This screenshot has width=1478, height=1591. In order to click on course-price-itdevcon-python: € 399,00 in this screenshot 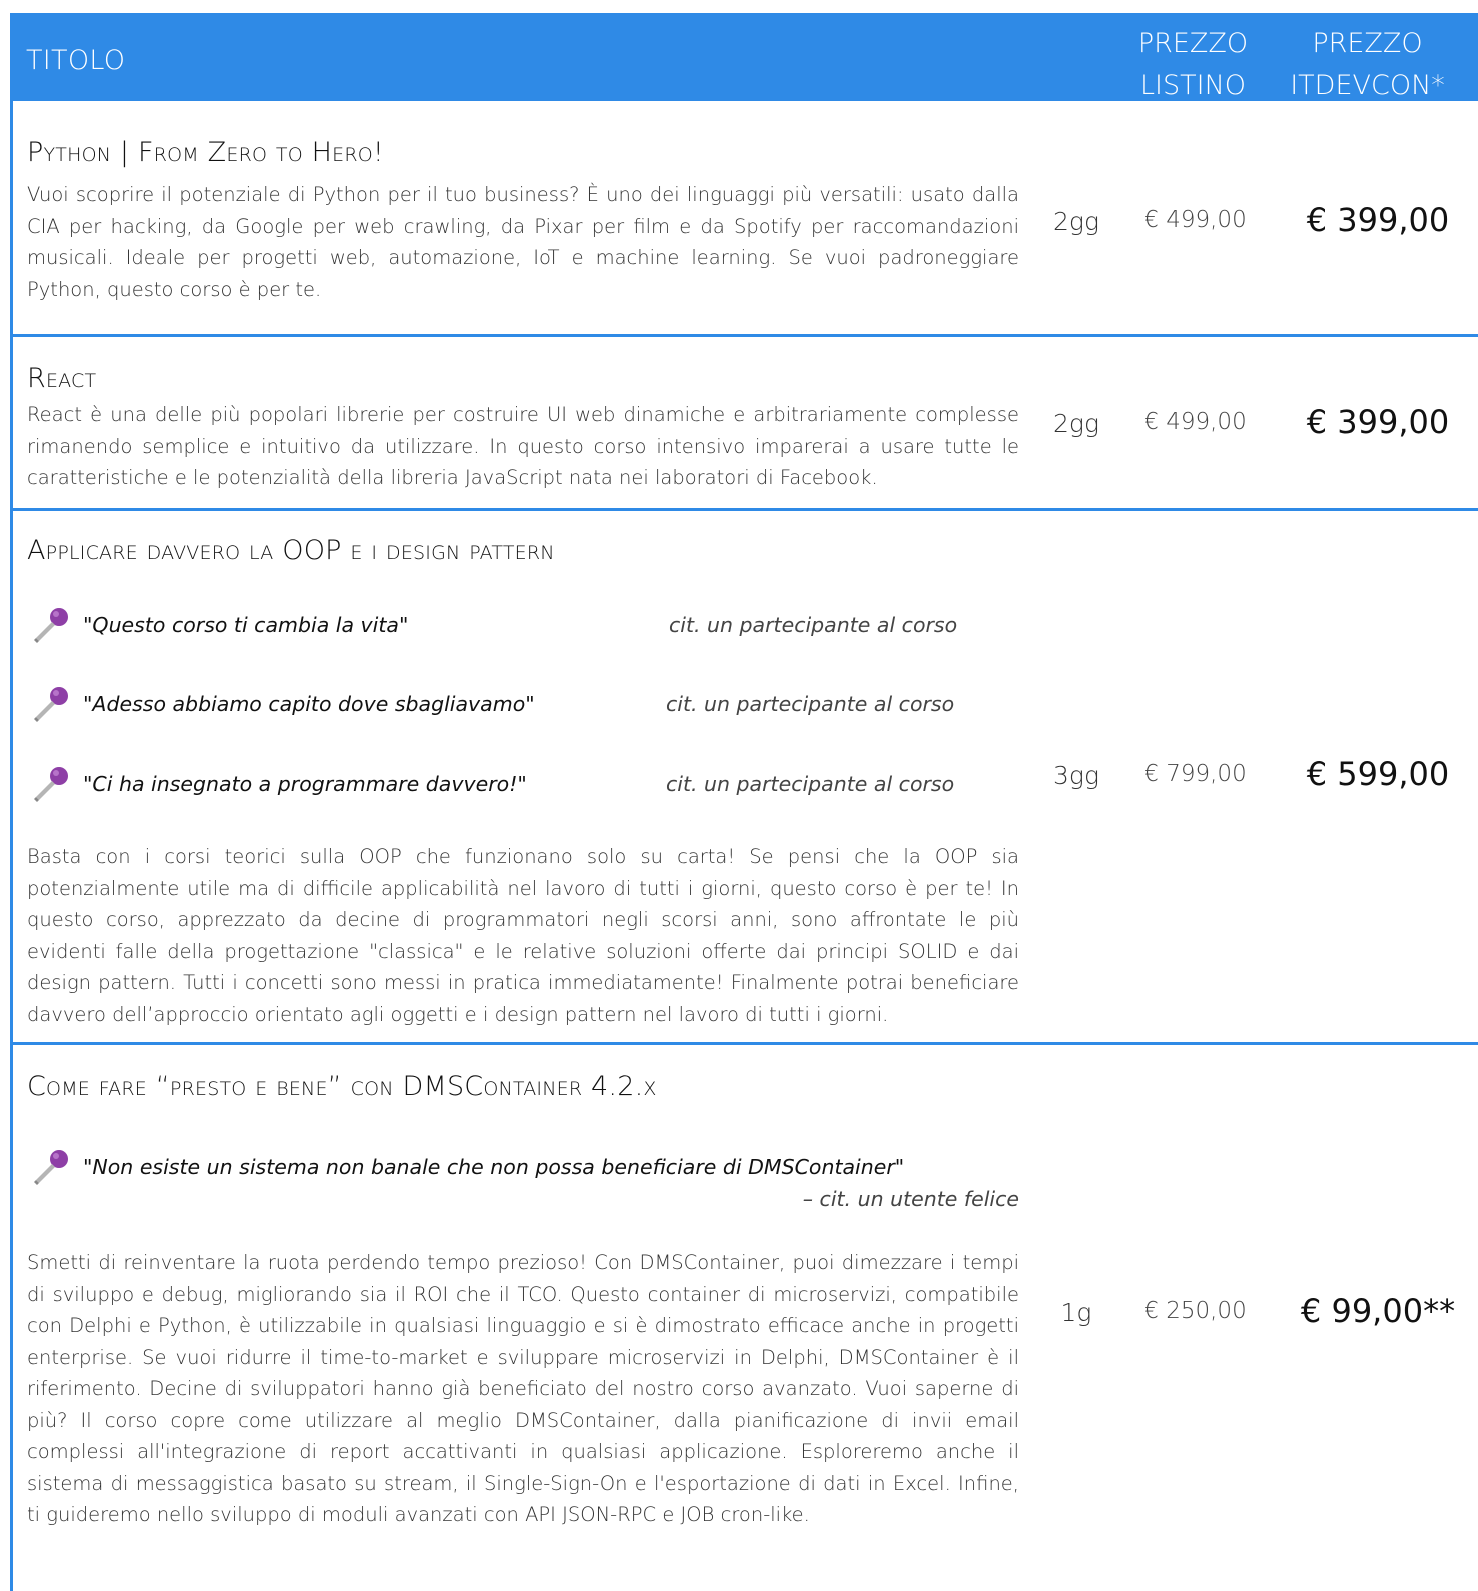, I will do `click(1378, 220)`.